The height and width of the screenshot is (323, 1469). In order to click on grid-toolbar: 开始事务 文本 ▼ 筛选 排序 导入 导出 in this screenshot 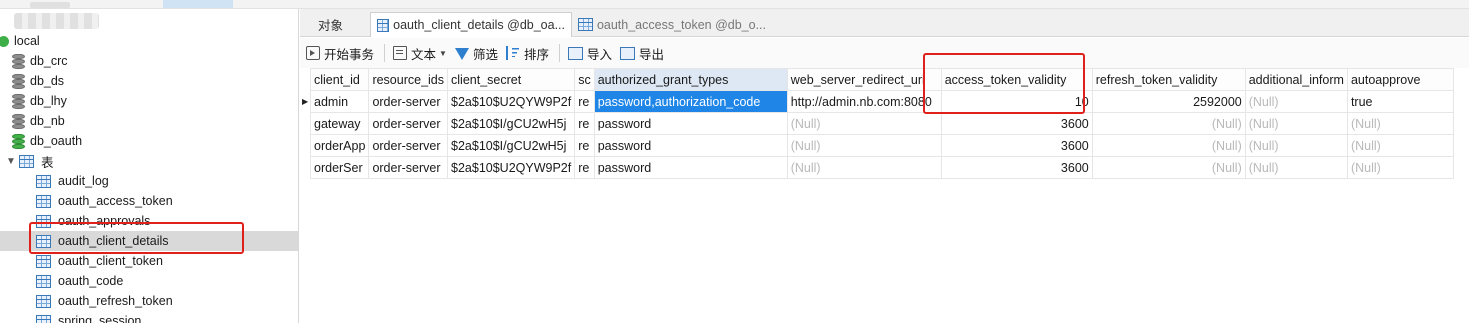, I will do `click(884, 53)`.